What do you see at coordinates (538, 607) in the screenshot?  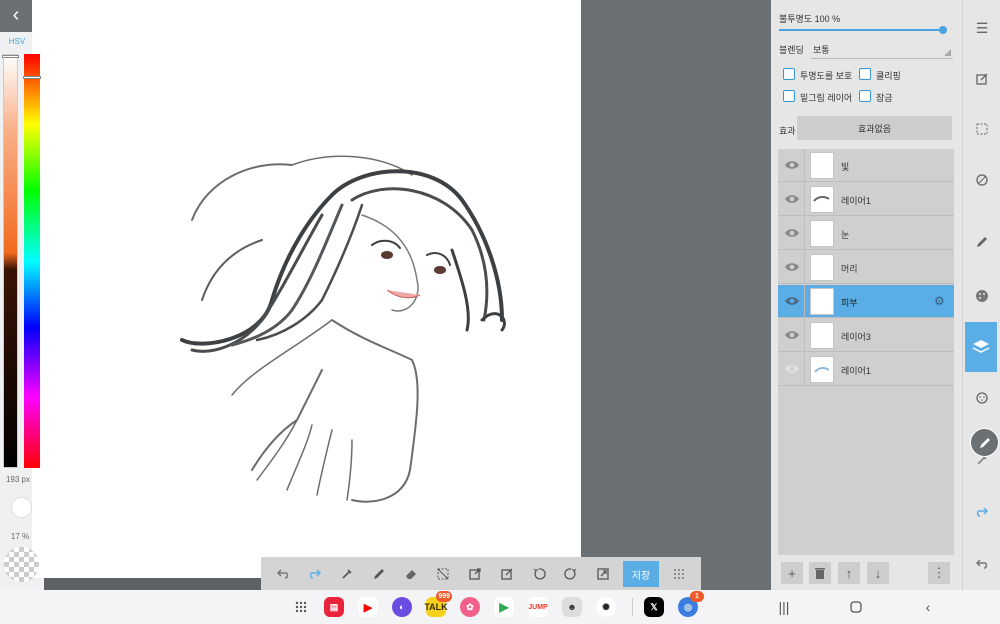 I see `jump-app-icon: JUMP` at bounding box center [538, 607].